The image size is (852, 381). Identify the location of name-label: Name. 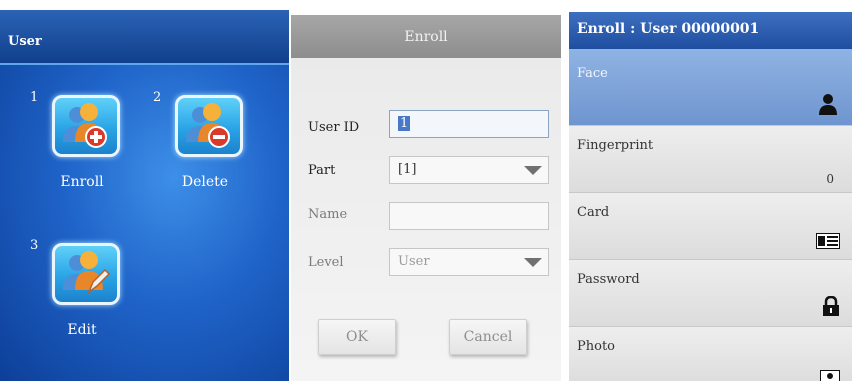
(328, 214).